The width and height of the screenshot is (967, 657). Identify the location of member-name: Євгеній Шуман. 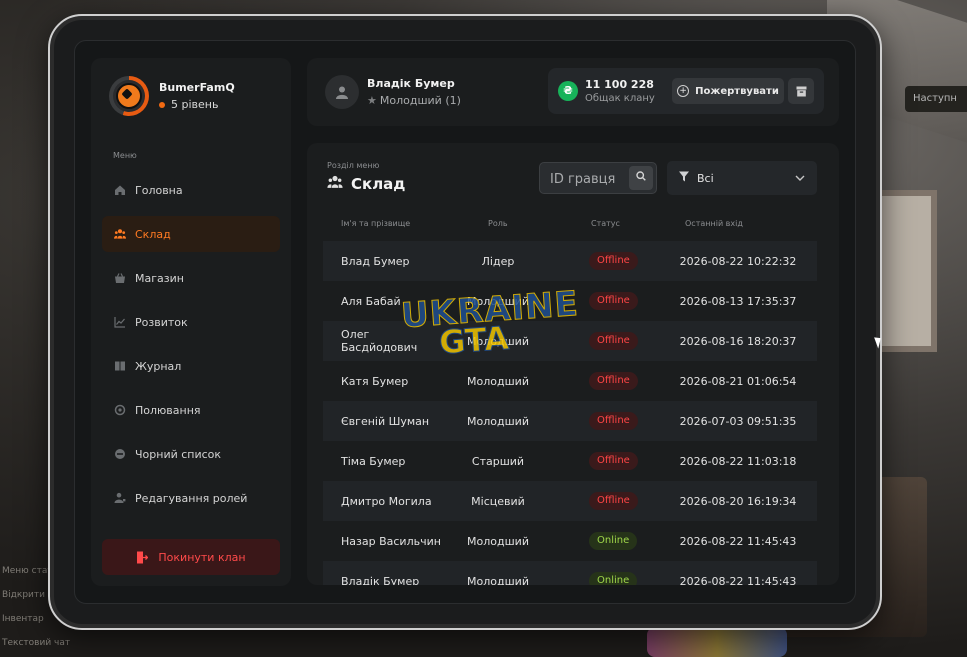
(385, 421).